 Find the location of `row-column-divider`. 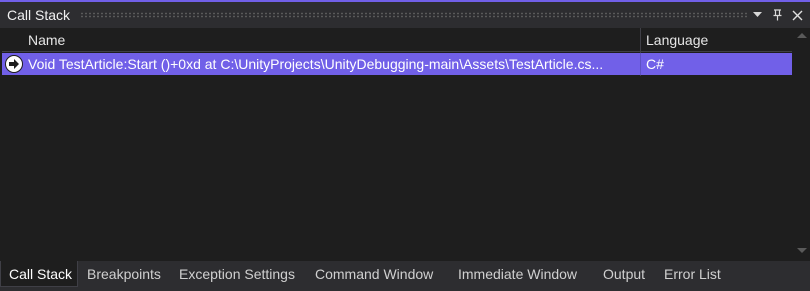

row-column-divider is located at coordinates (640, 64).